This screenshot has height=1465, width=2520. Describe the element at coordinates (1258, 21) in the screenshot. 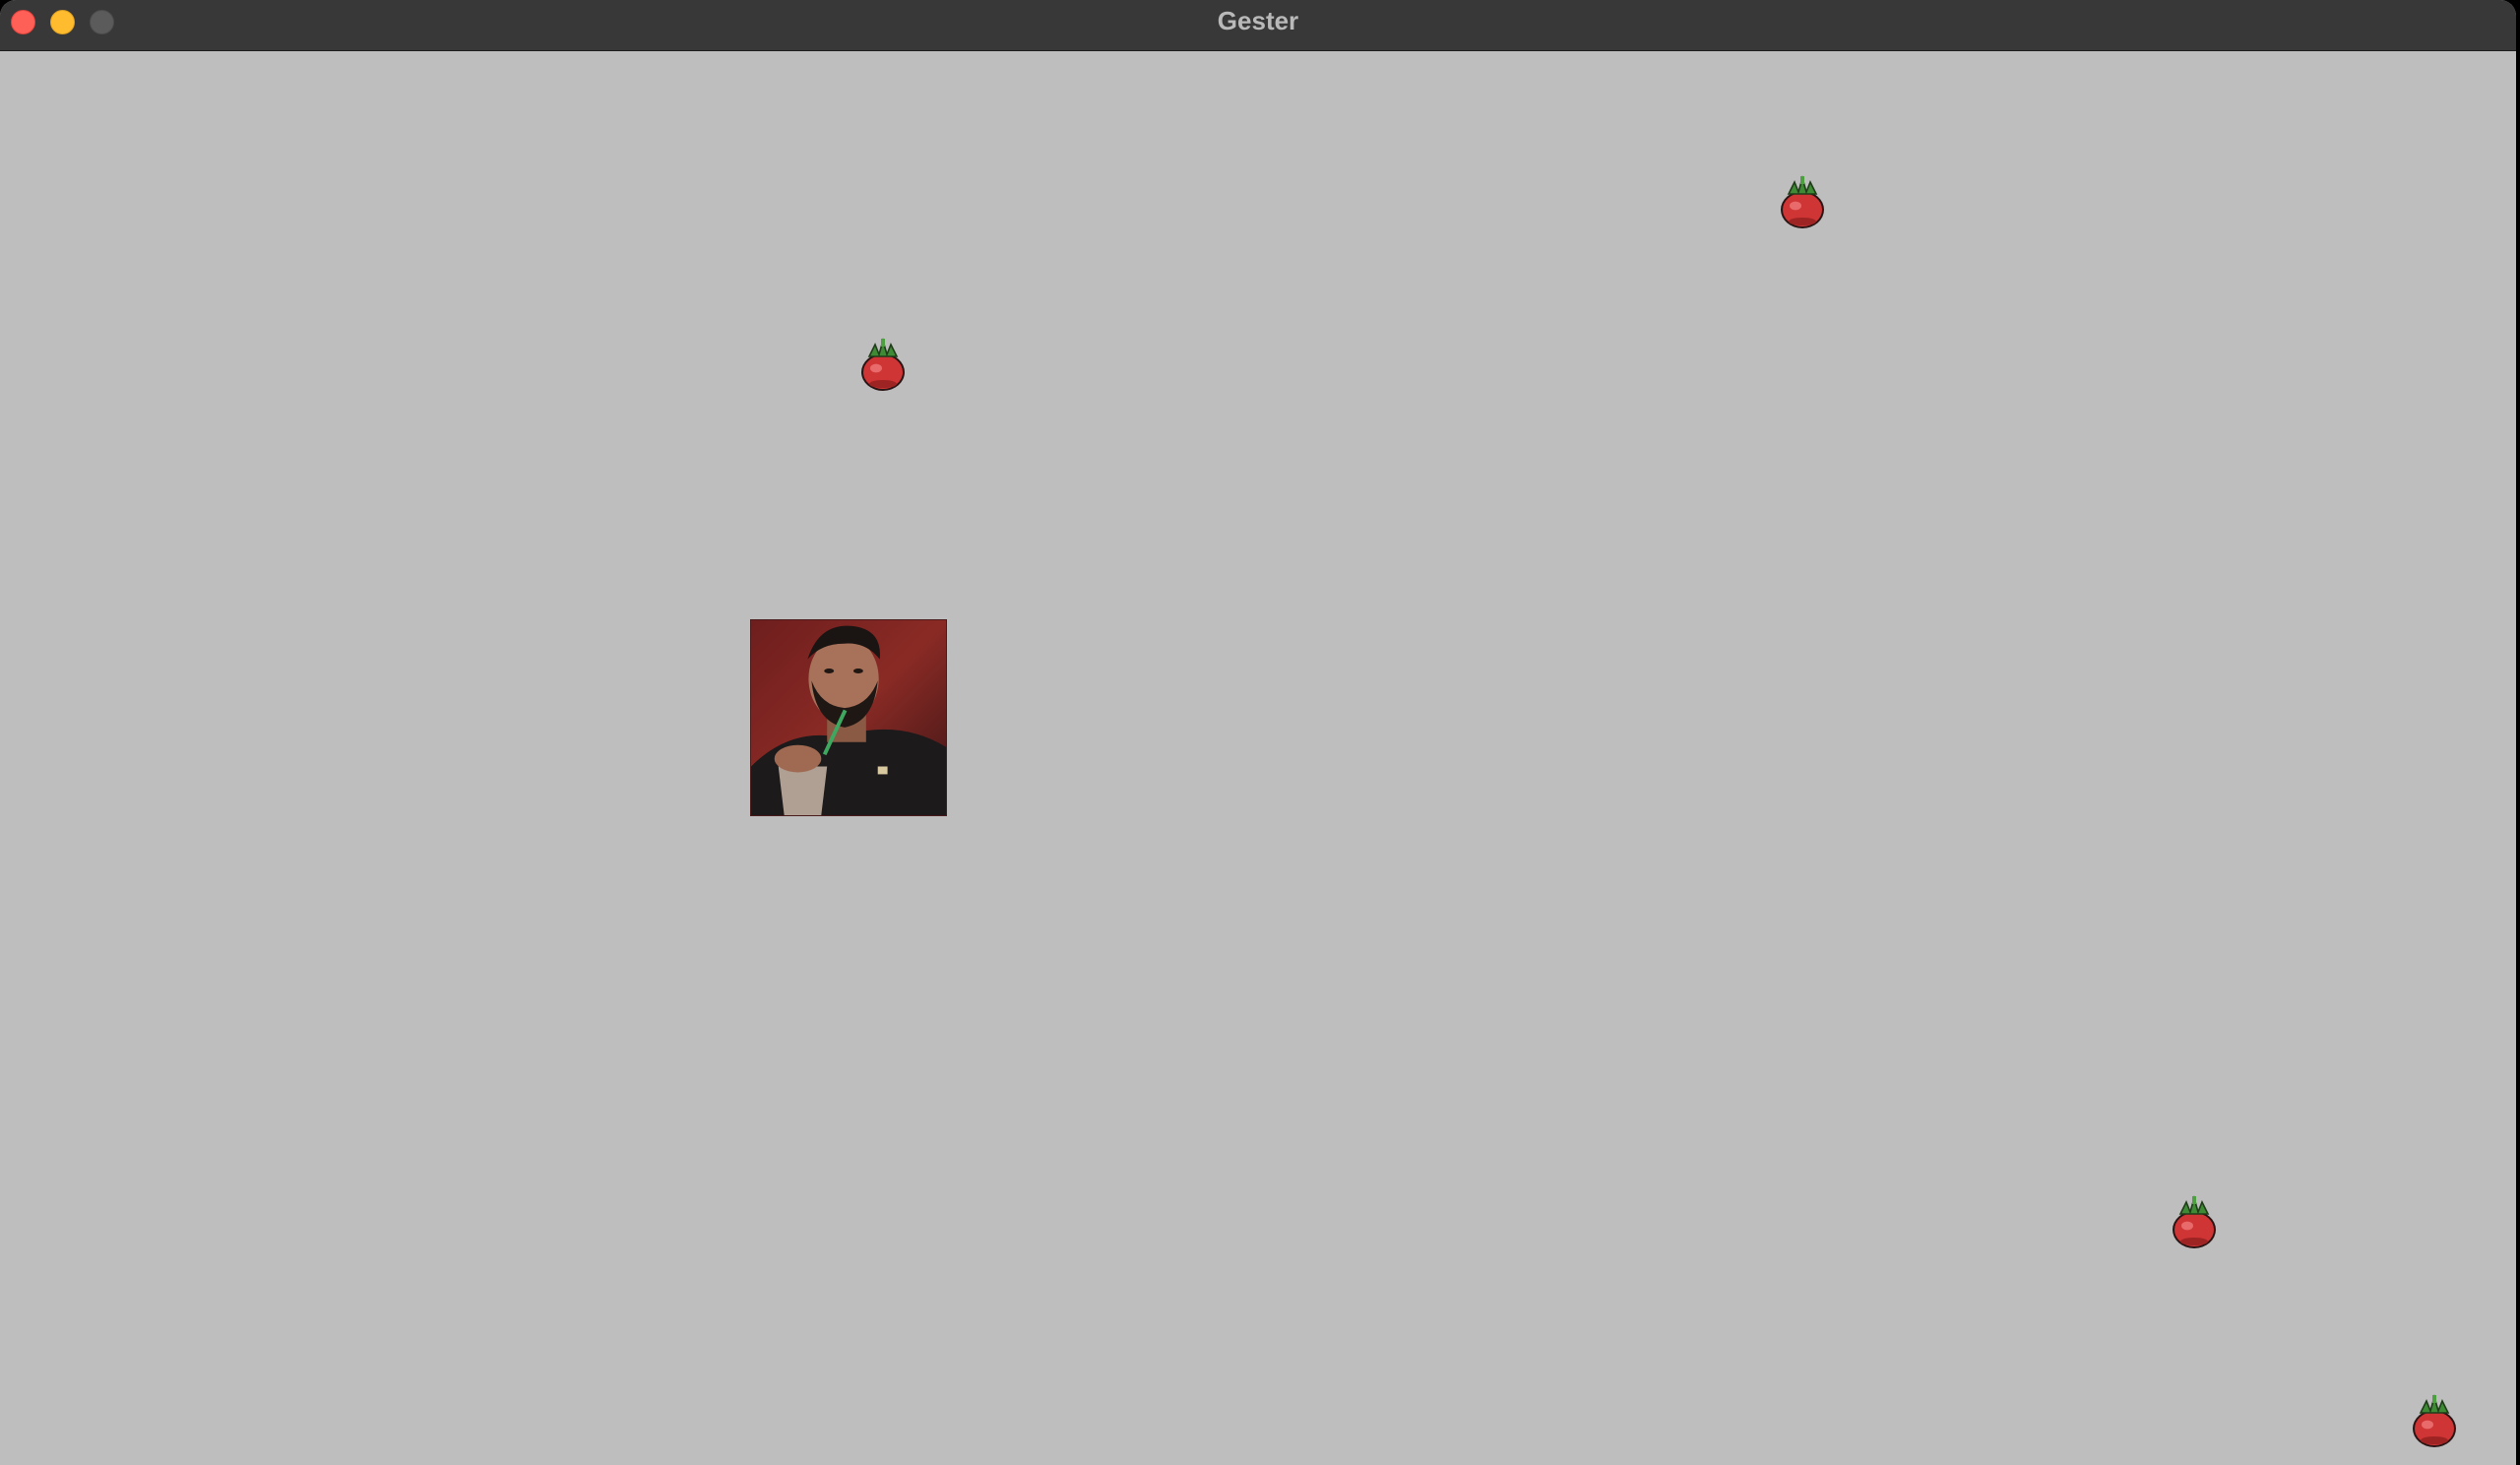

I see `window-title: Gester` at that location.